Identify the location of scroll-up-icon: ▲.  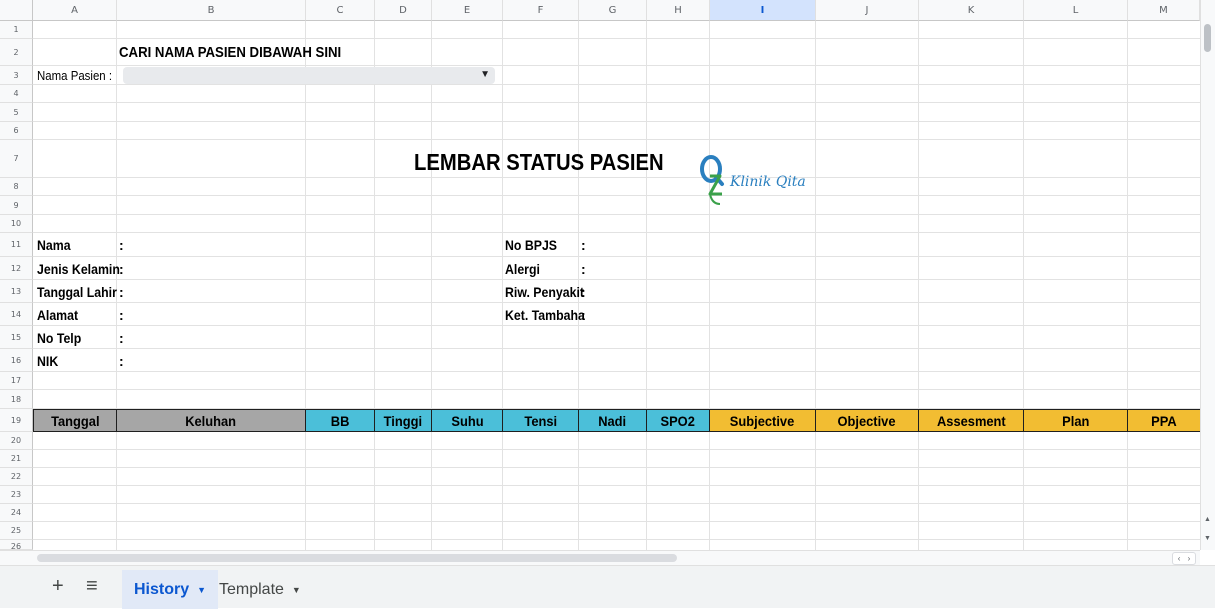
(1207, 519).